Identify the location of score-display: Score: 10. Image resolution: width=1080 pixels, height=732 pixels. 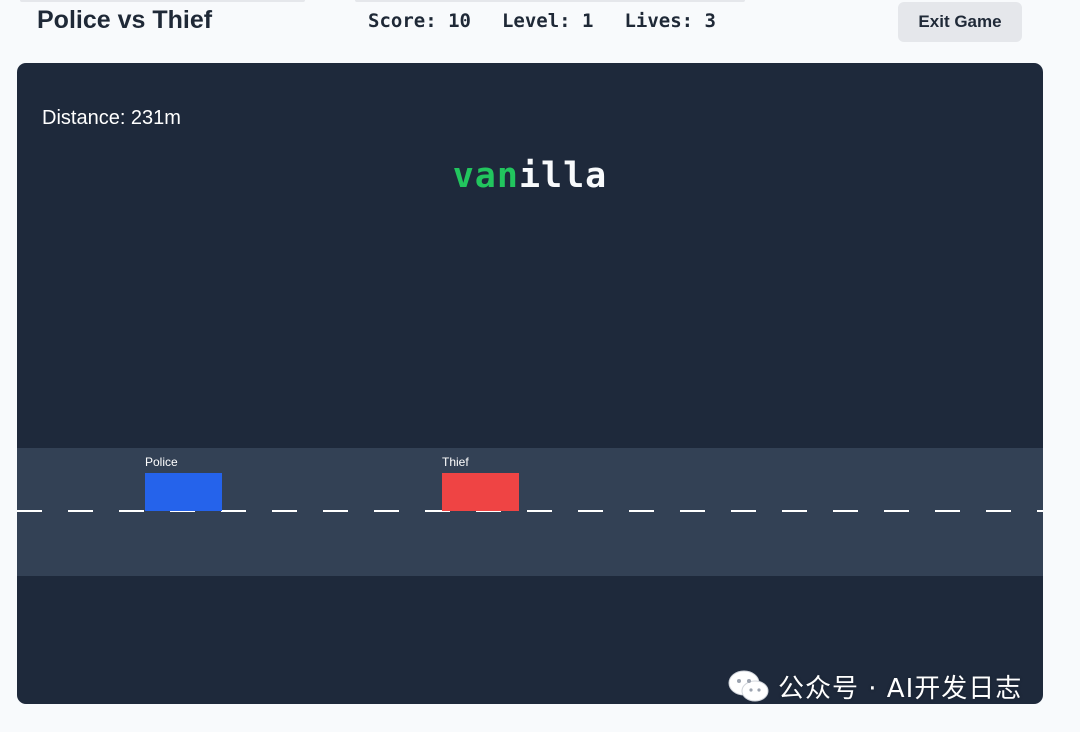
(419, 21).